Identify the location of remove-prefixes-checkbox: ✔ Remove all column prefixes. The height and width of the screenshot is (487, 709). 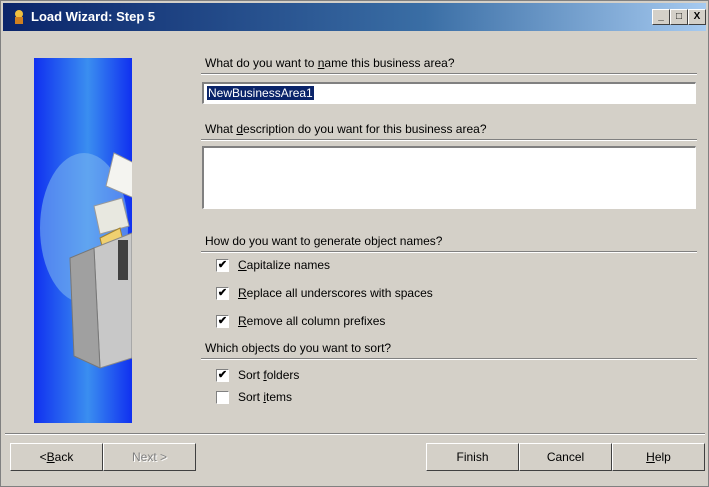
(300, 321).